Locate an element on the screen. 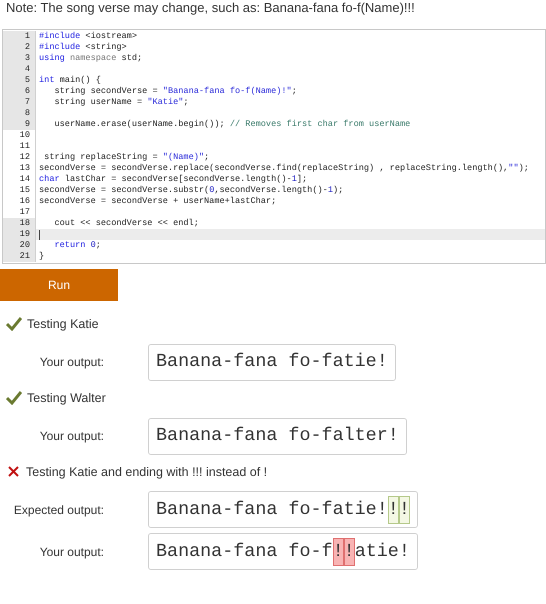  output-text: atie! is located at coordinates (382, 552).